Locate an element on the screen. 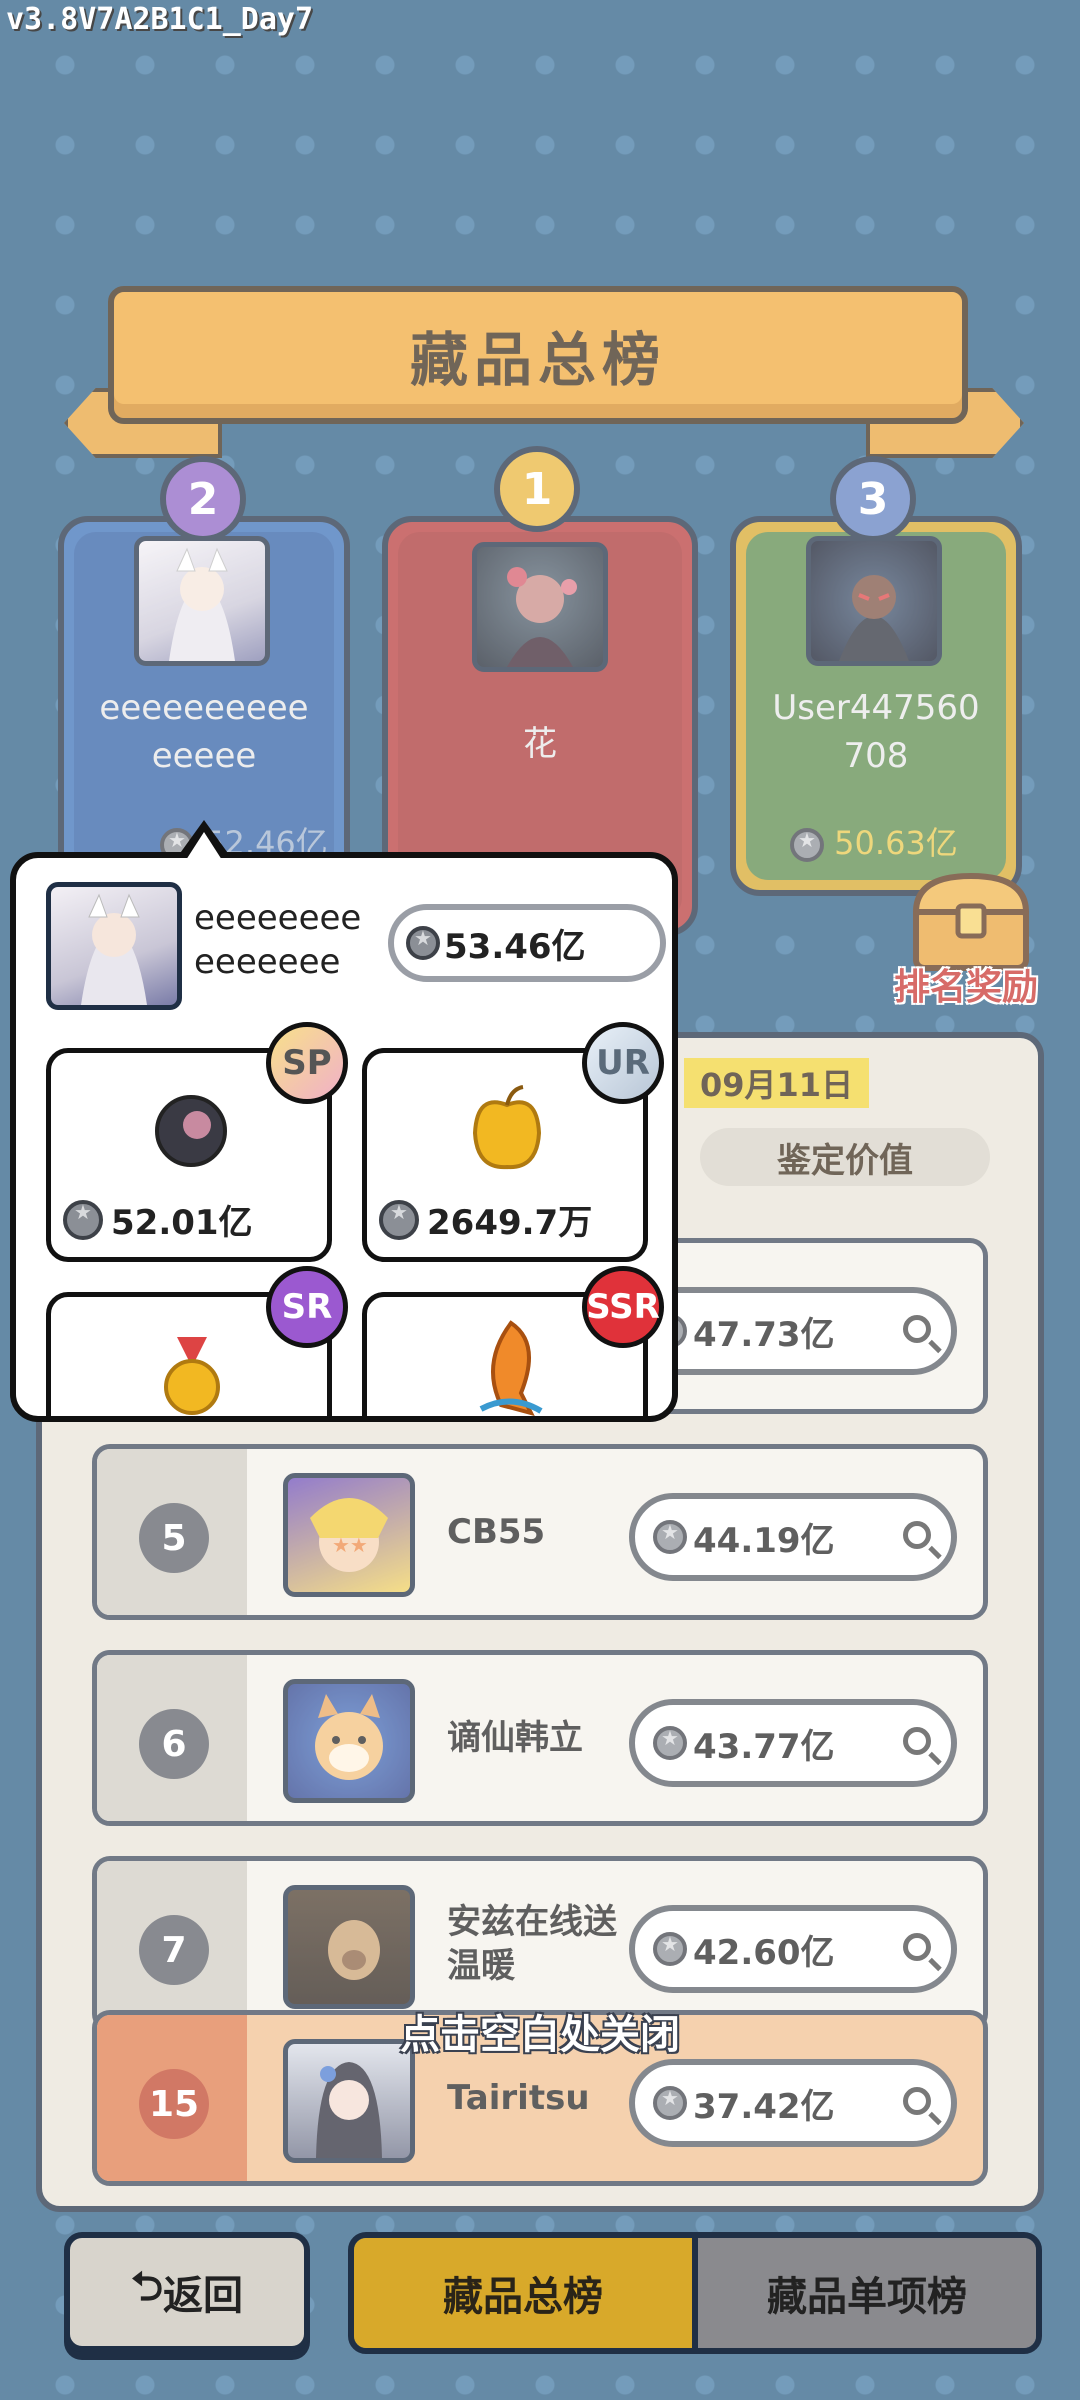  bottom-tabs: 藏品总榜 藏品单项榜 is located at coordinates (695, 2293).